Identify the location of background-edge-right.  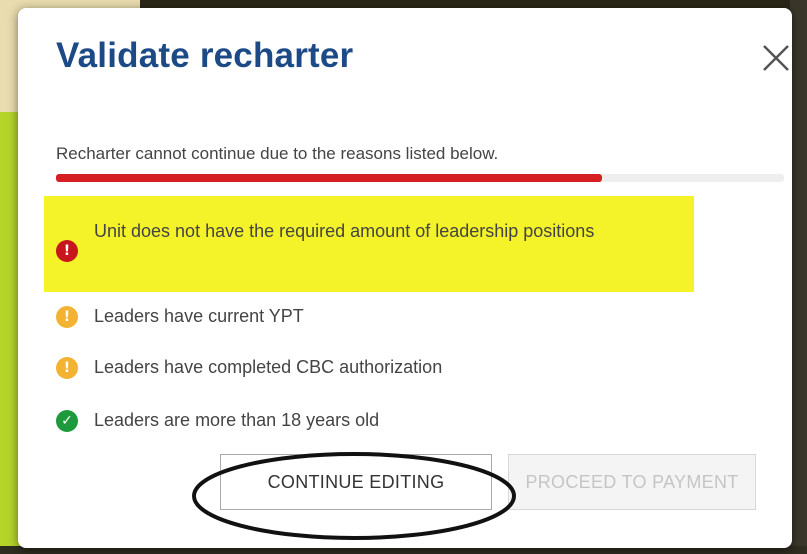
(798, 277).